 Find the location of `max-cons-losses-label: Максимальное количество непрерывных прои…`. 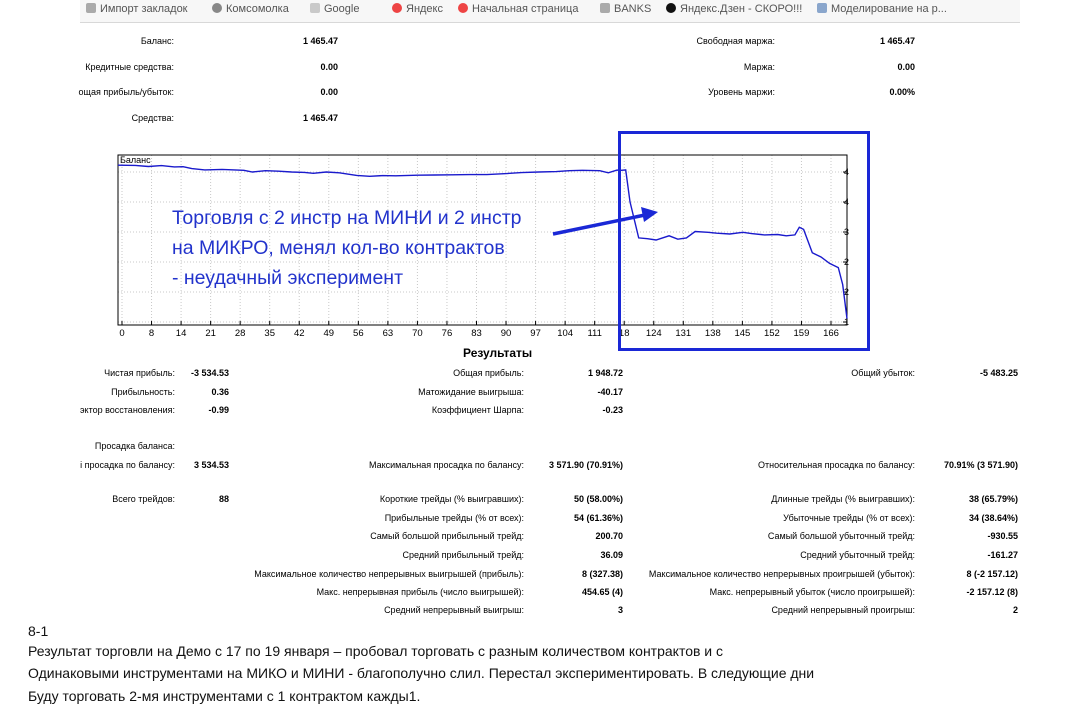

max-cons-losses-label: Максимальное количество непрерывных прои… is located at coordinates (781, 574).